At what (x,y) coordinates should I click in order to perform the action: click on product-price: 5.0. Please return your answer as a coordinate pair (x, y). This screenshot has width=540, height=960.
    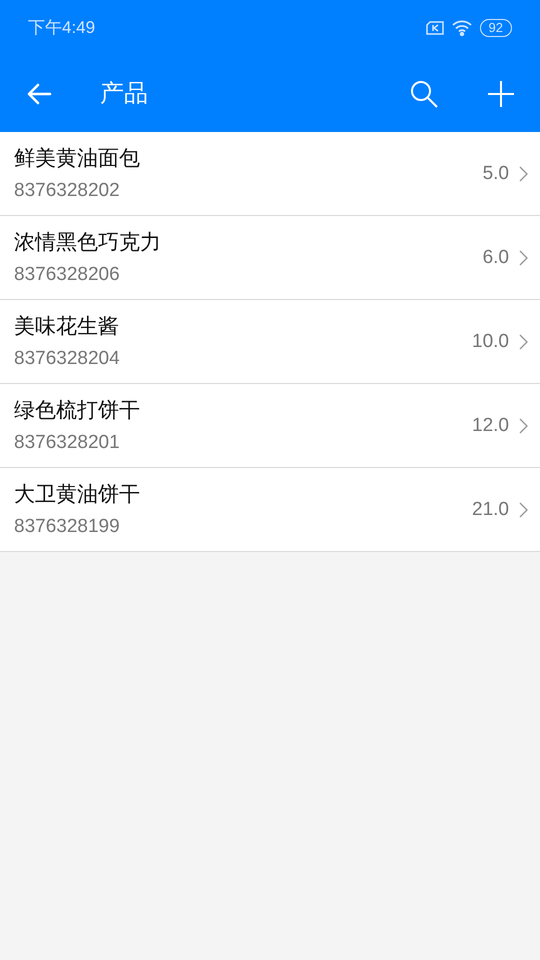
    Looking at the image, I should click on (495, 174).